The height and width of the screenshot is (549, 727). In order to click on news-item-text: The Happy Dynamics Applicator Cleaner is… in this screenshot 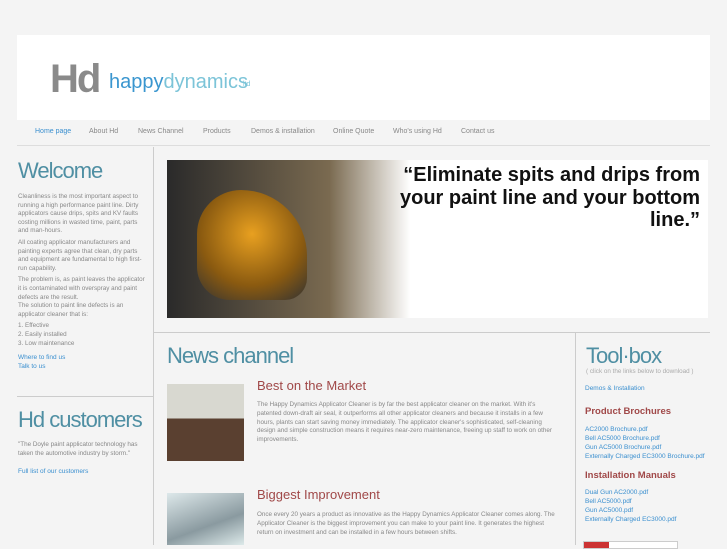, I will do `click(404, 422)`.